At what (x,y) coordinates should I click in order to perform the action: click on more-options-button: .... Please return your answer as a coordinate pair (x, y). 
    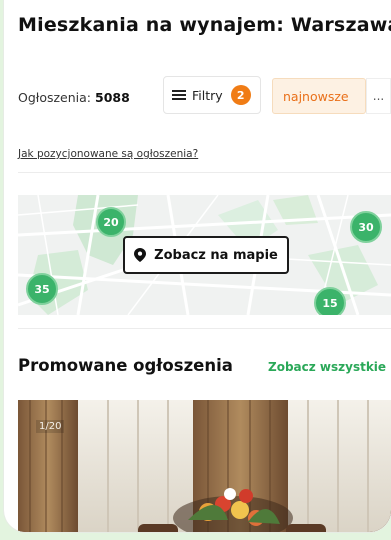
    Looking at the image, I should click on (378, 96).